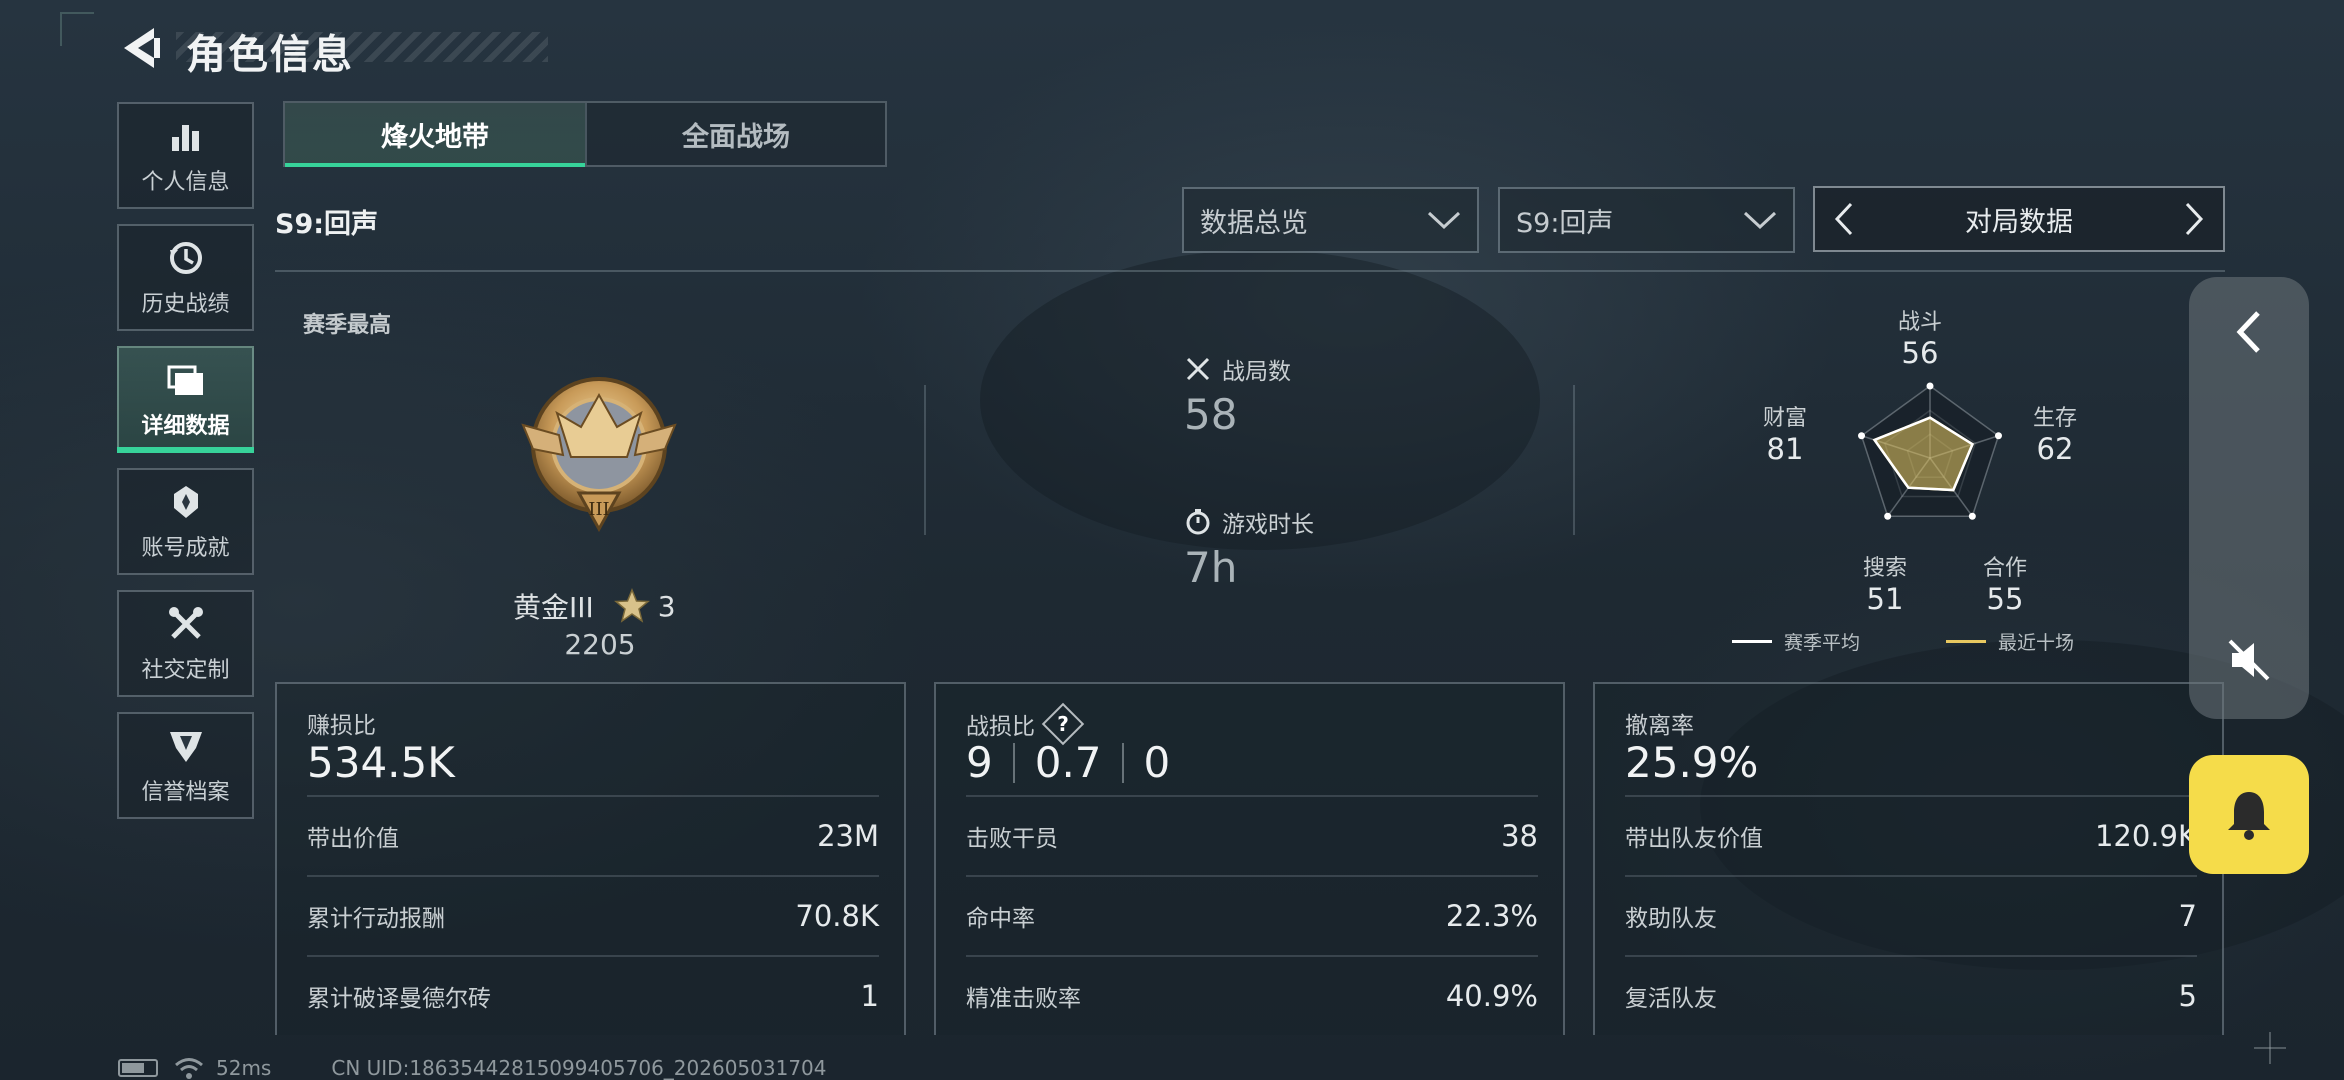 Image resolution: width=2344 pixels, height=1080 pixels. I want to click on folder-icon, so click(186, 380).